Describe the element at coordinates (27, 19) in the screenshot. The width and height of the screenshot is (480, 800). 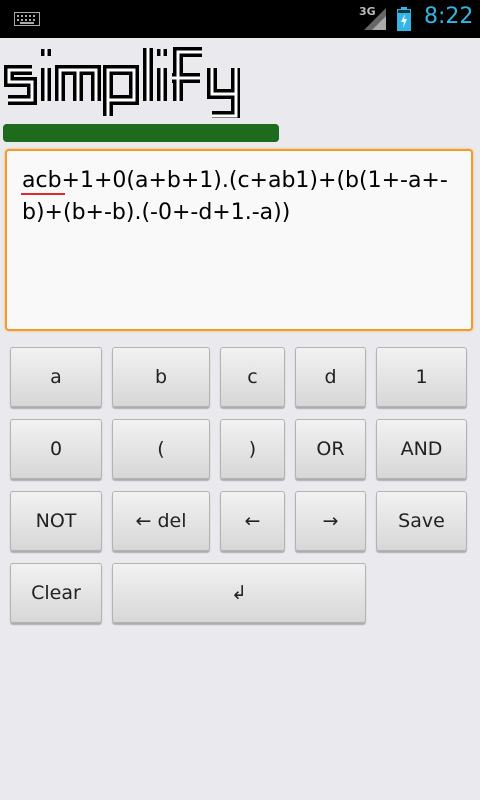
I see `keyboard-icon` at that location.